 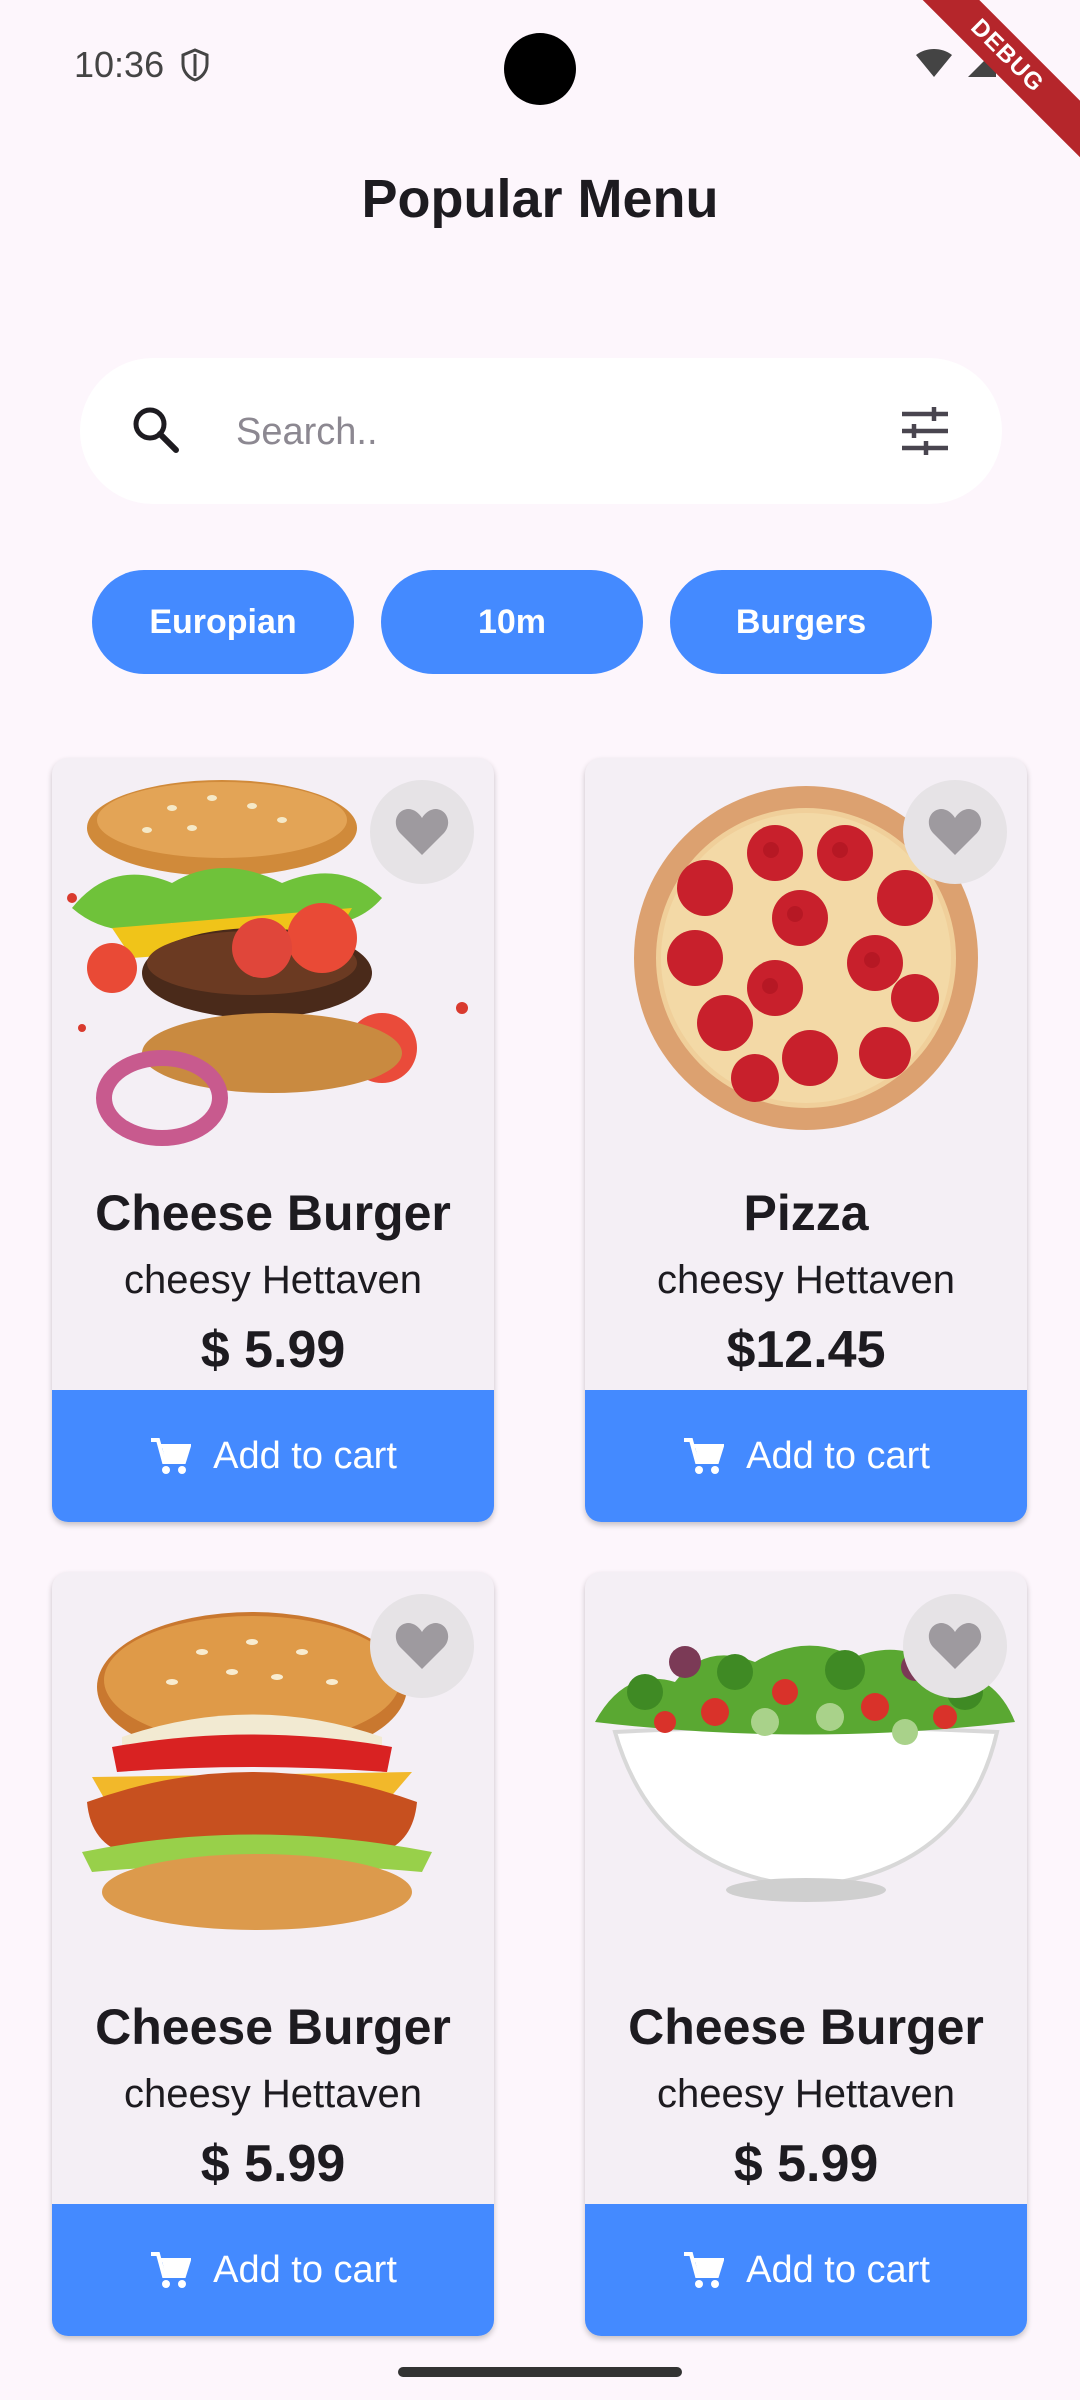 I want to click on status-bar: 10:36, so click(x=540, y=65).